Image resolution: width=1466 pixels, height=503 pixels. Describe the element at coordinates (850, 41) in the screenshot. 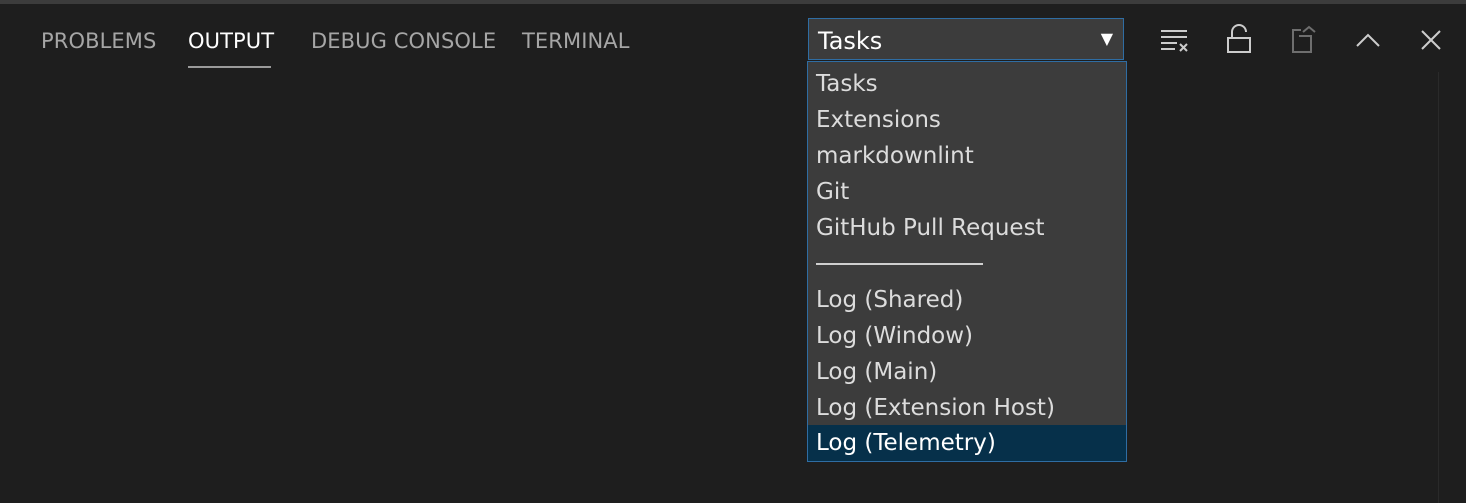

I see `output-channel-selected-value: Tasks` at that location.